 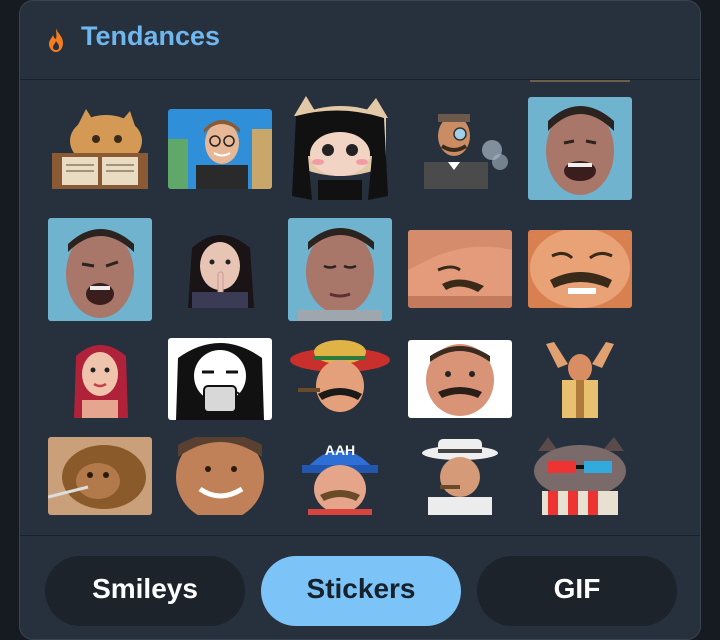 I want to click on hat-man-cigar-sticker, so click(x=460, y=475).